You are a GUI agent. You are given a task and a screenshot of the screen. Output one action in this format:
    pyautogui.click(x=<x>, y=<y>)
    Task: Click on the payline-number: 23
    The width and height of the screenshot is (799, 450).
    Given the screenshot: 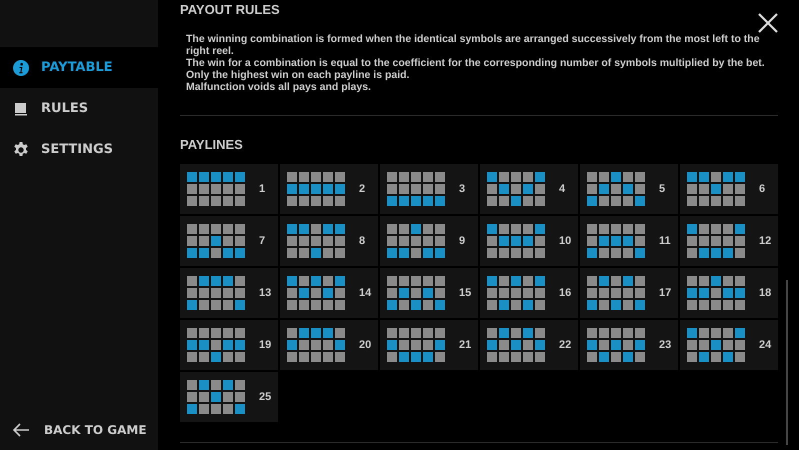 What is the action you would take?
    pyautogui.click(x=665, y=345)
    